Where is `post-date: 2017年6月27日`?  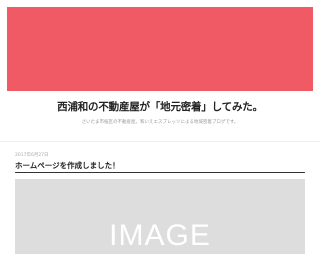
post-date: 2017年6月27日 is located at coordinates (32, 155).